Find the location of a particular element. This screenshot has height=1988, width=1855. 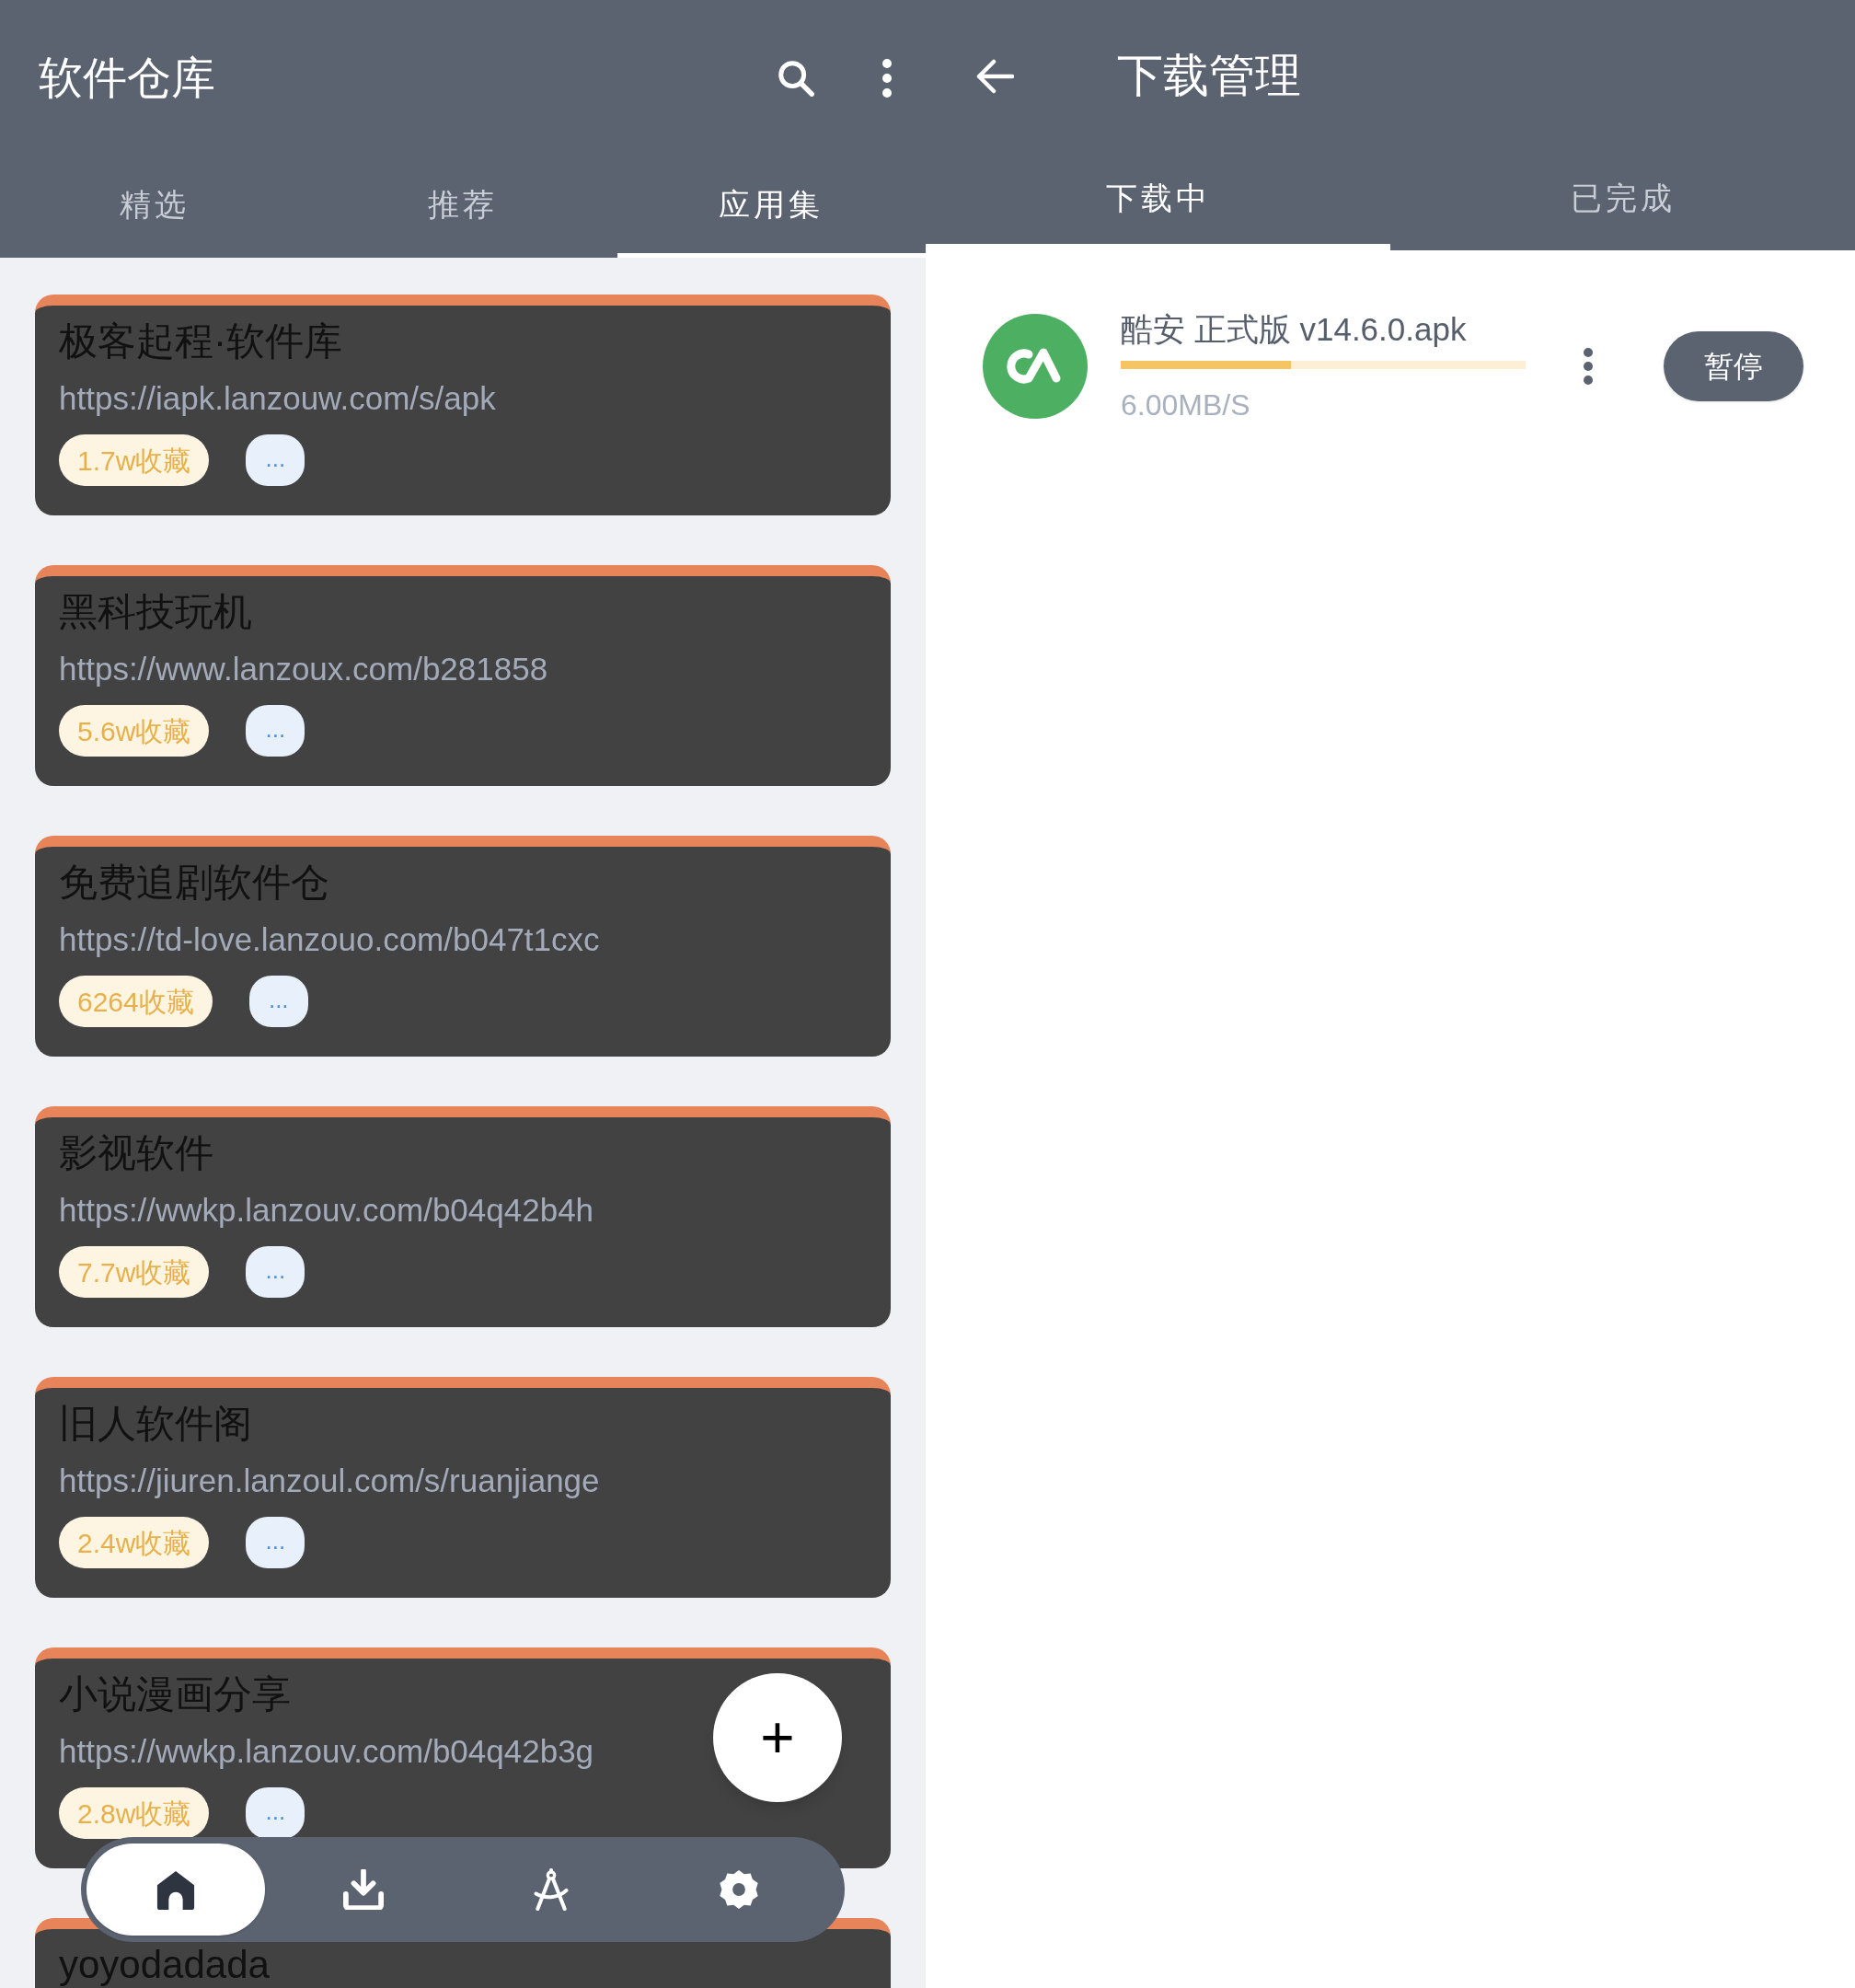

tab: 推荐 is located at coordinates (462, 207).